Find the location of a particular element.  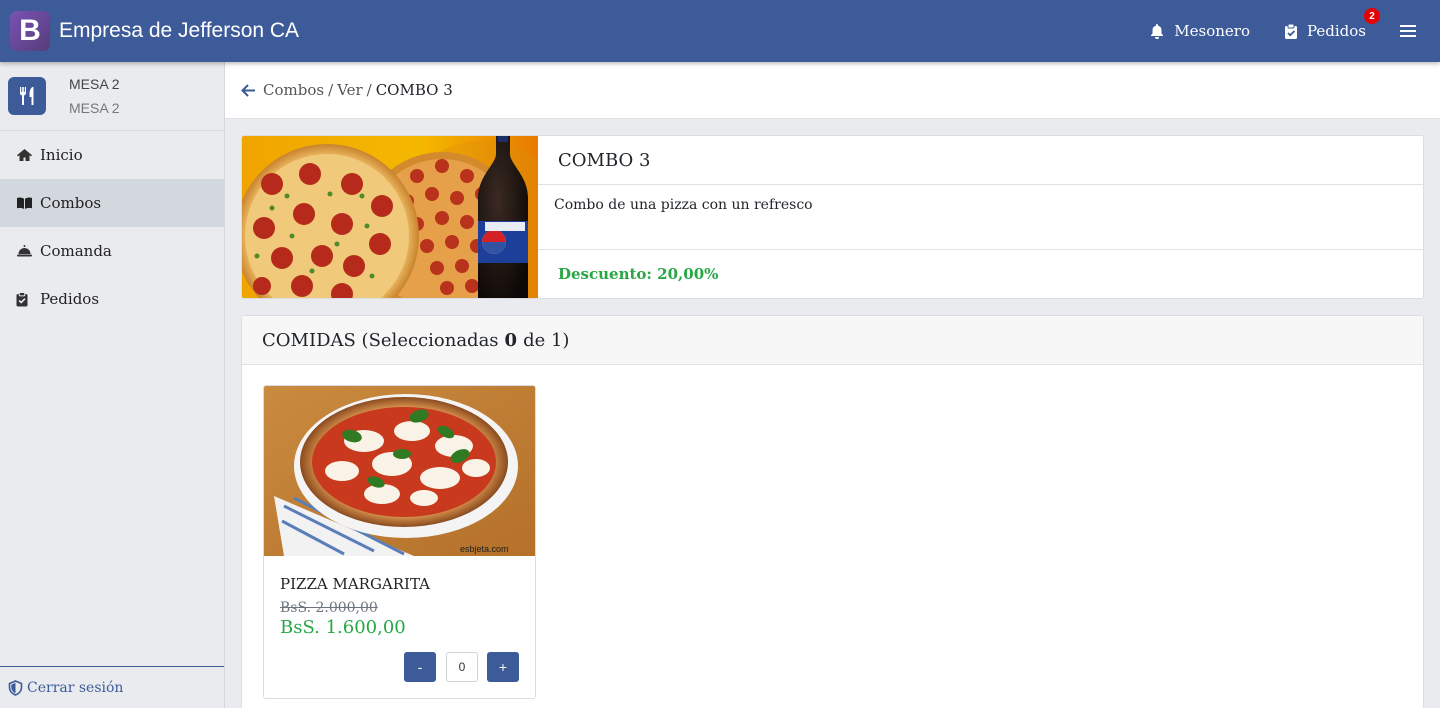

utensils-icon is located at coordinates (27, 96).